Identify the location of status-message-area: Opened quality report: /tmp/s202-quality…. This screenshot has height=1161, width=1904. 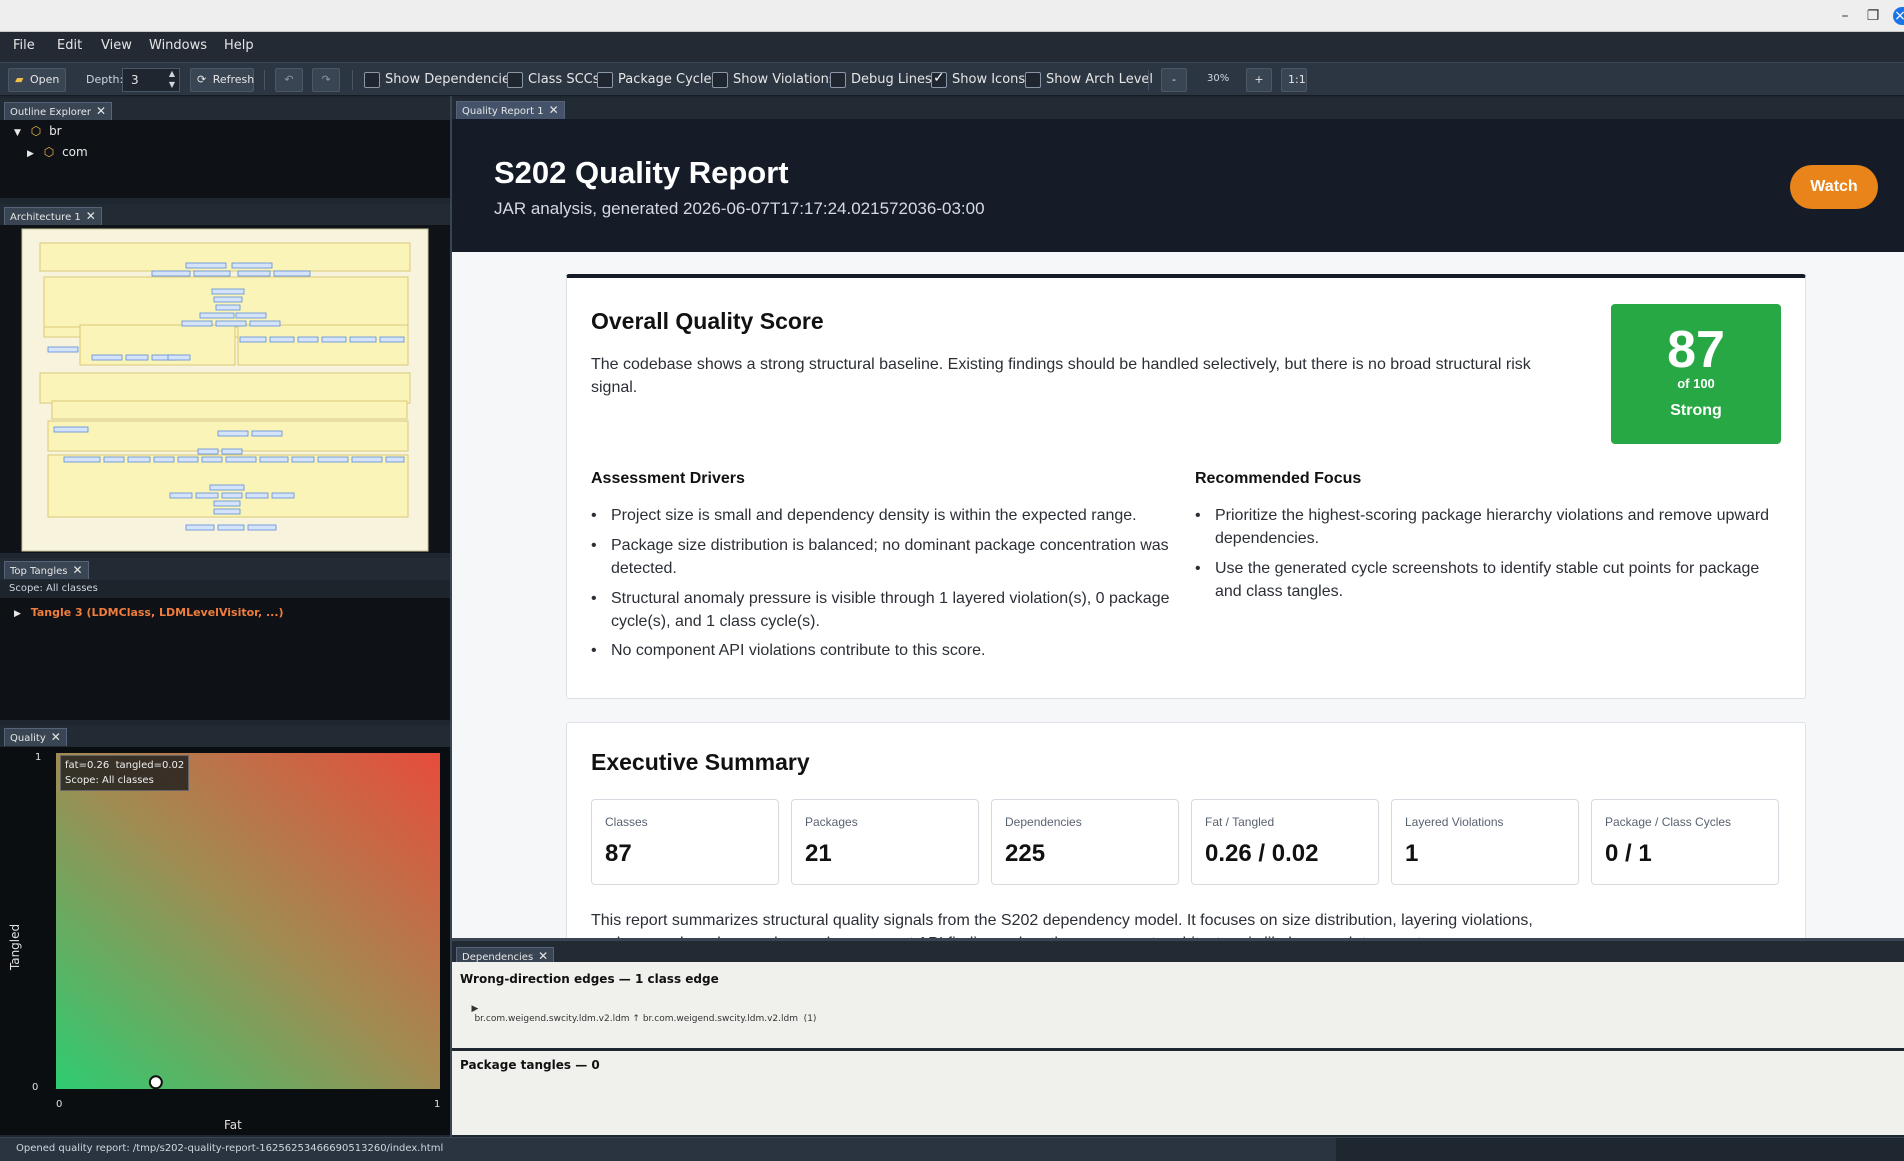
(668, 1149).